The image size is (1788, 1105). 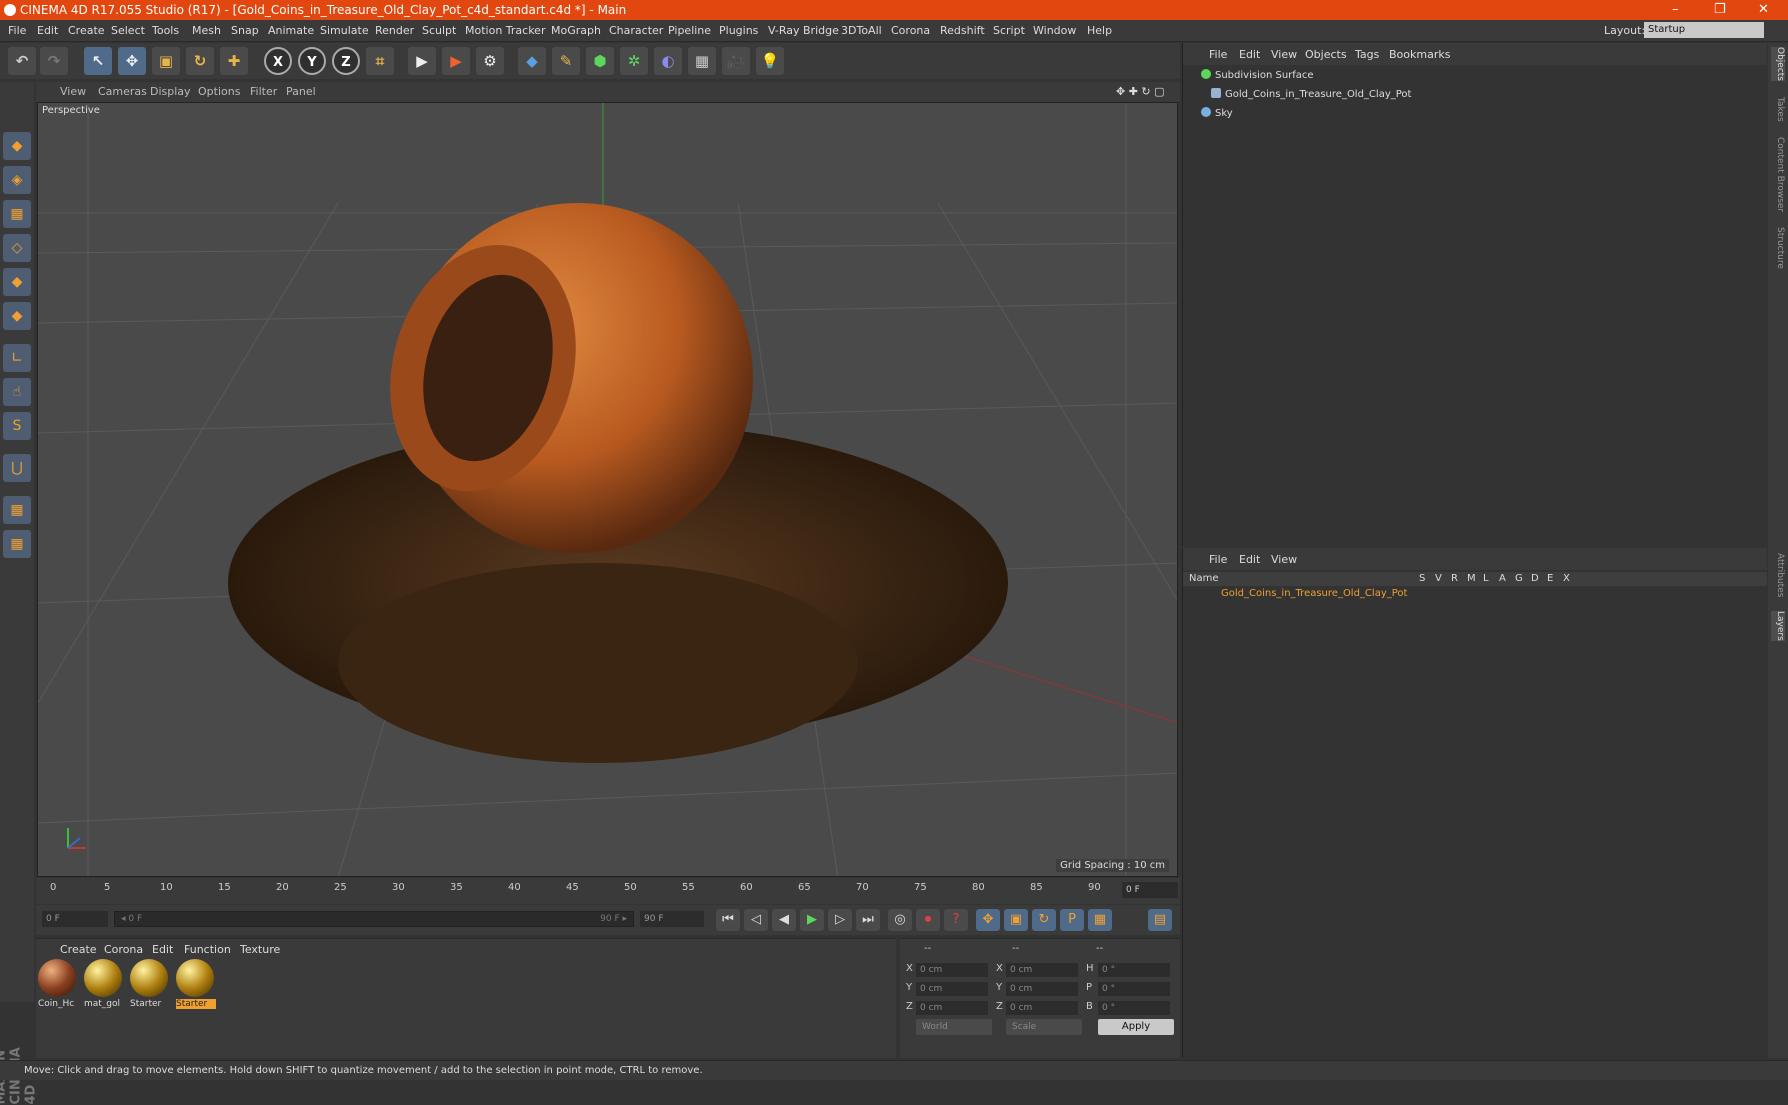 I want to click on magnet-icon: ⋃, so click(x=17, y=468).